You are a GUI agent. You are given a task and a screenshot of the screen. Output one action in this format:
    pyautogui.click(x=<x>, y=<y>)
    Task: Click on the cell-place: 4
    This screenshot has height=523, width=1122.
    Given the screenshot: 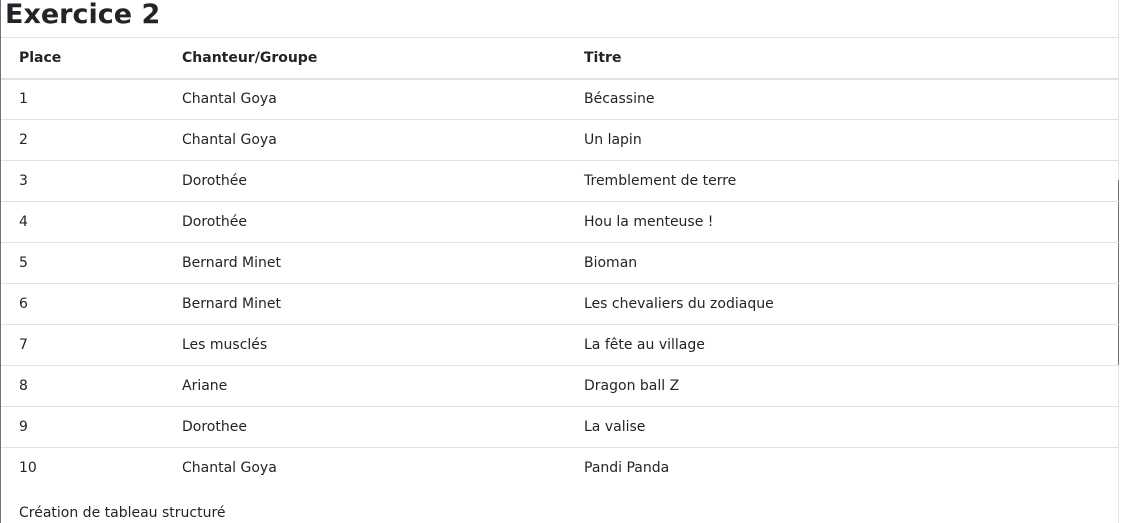 What is the action you would take?
    pyautogui.click(x=82, y=222)
    